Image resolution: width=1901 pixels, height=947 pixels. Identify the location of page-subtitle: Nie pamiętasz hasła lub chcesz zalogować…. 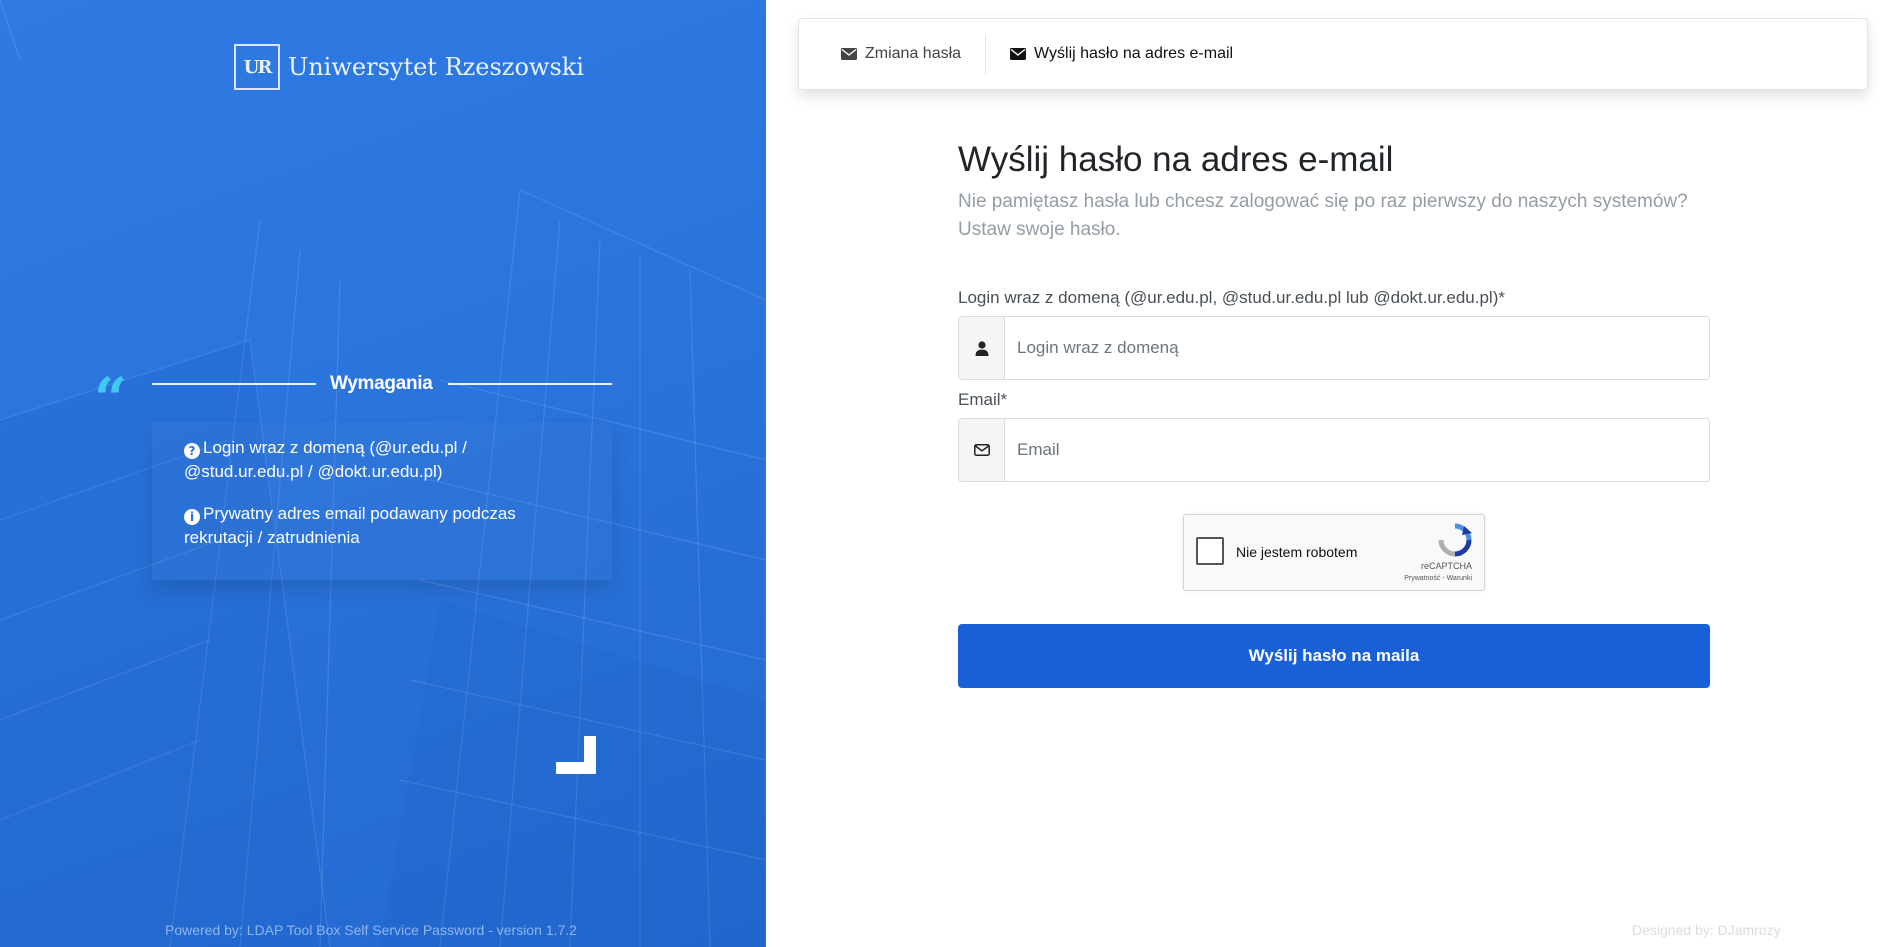
(1323, 215).